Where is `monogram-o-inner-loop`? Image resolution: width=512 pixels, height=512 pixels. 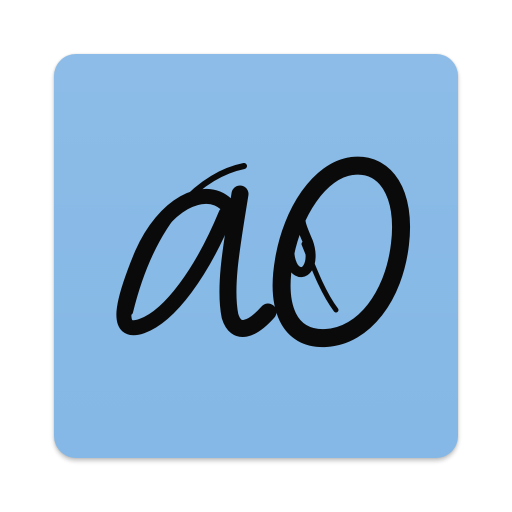
monogram-o-inner-loop is located at coordinates (300, 242).